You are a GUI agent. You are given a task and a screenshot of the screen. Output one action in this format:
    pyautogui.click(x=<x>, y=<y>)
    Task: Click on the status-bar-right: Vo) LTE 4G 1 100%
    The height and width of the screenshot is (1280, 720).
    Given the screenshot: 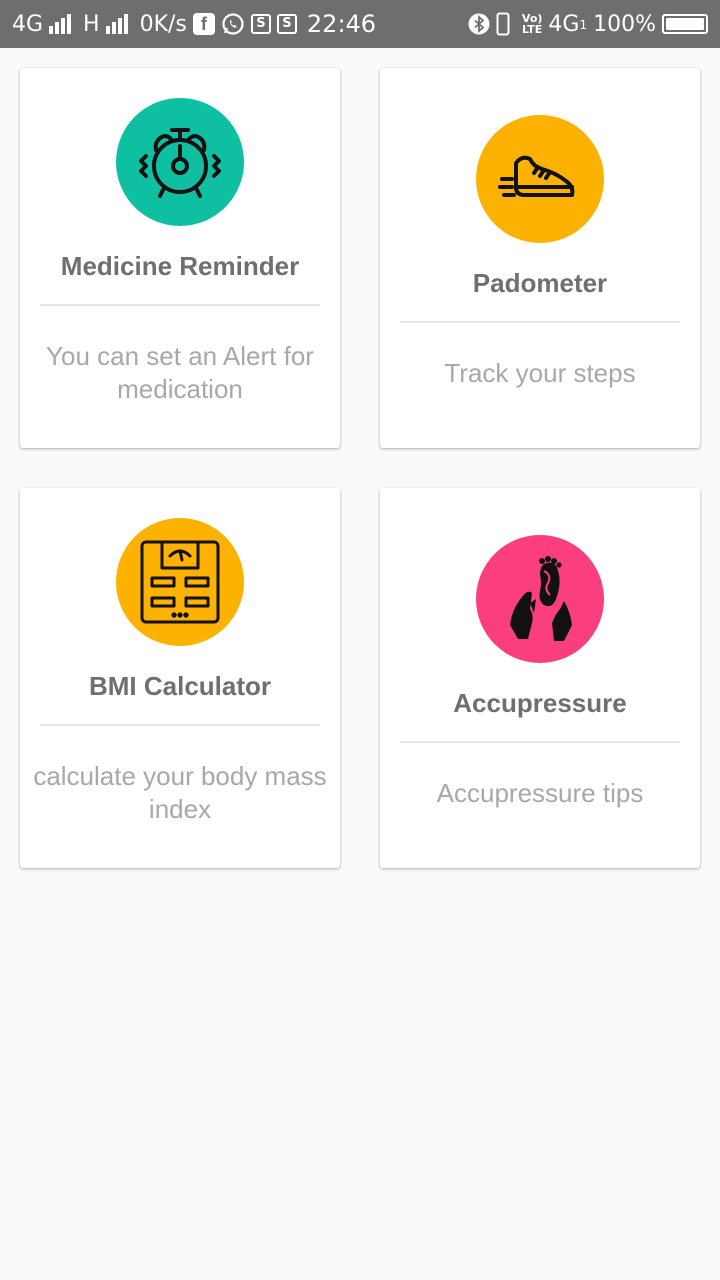 What is the action you would take?
    pyautogui.click(x=588, y=24)
    